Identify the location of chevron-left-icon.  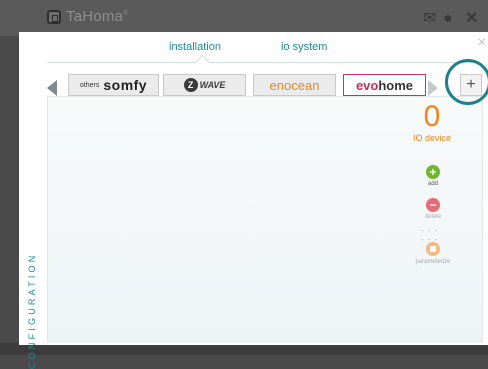
(52, 88).